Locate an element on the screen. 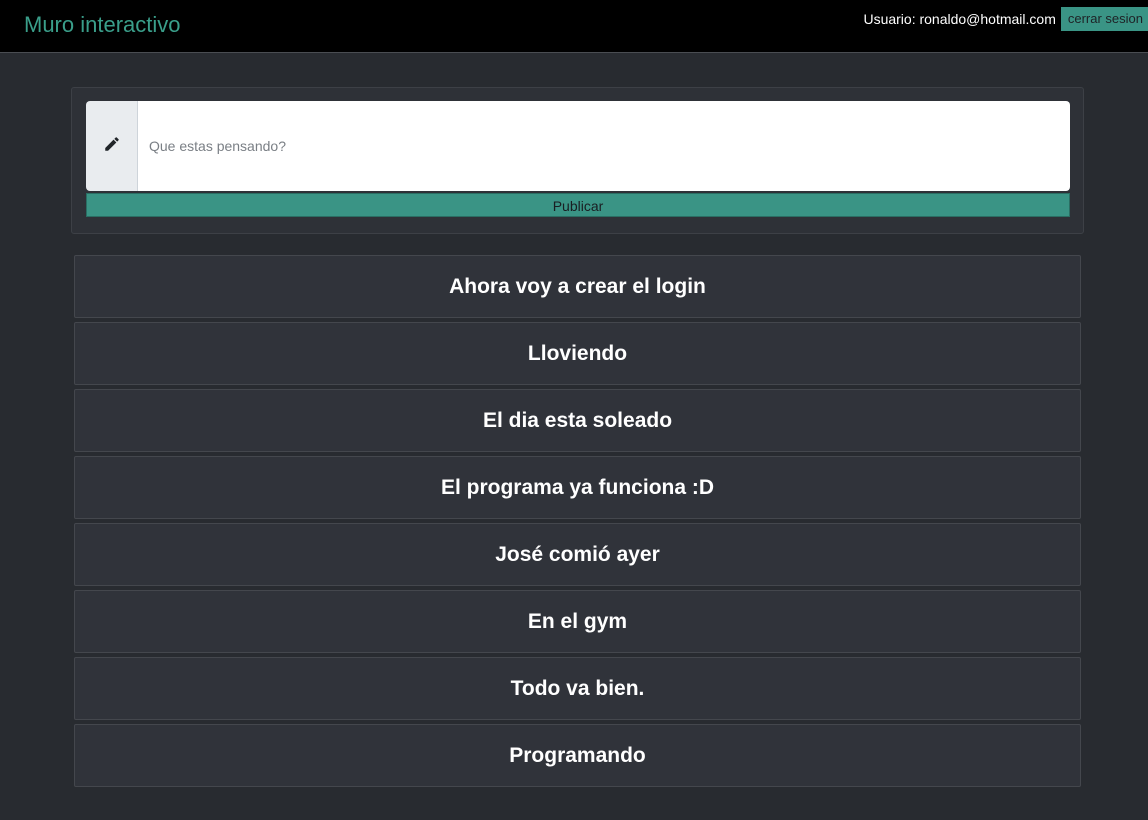 The width and height of the screenshot is (1148, 820). post-input is located at coordinates (604, 146).